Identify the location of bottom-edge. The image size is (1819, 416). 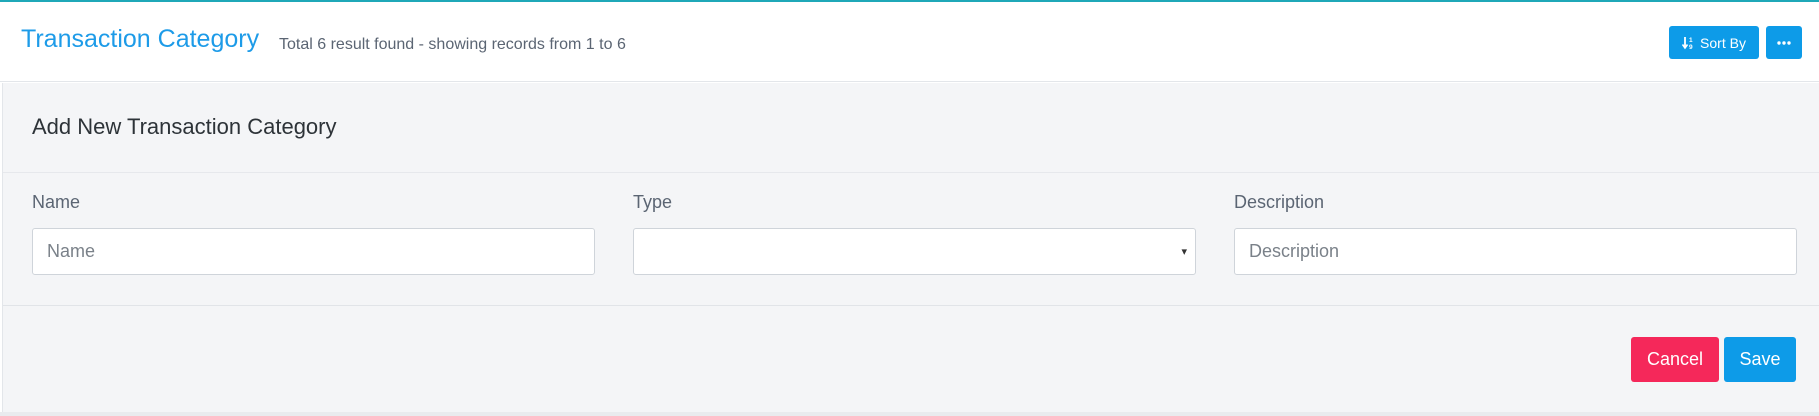
(909, 414).